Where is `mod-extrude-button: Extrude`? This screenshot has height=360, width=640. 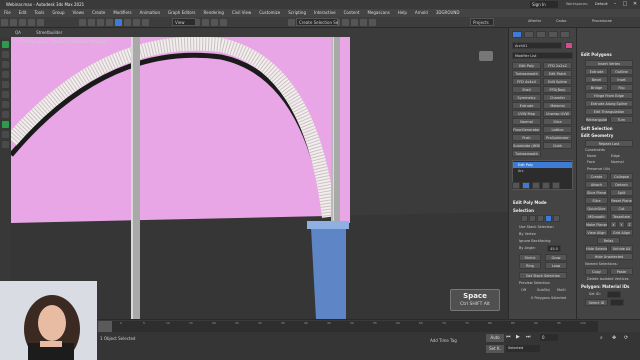 mod-extrude-button: Extrude is located at coordinates (526, 105).